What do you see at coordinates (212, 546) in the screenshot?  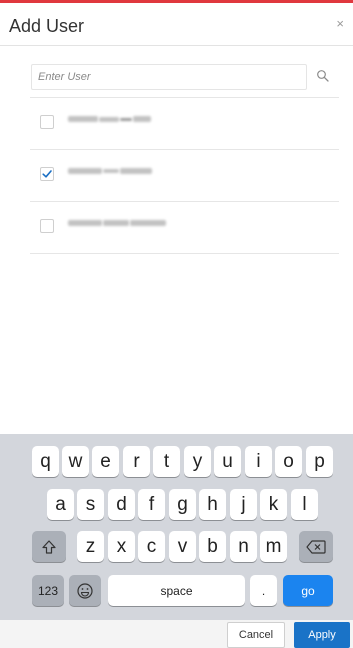 I see `key-b: b` at bounding box center [212, 546].